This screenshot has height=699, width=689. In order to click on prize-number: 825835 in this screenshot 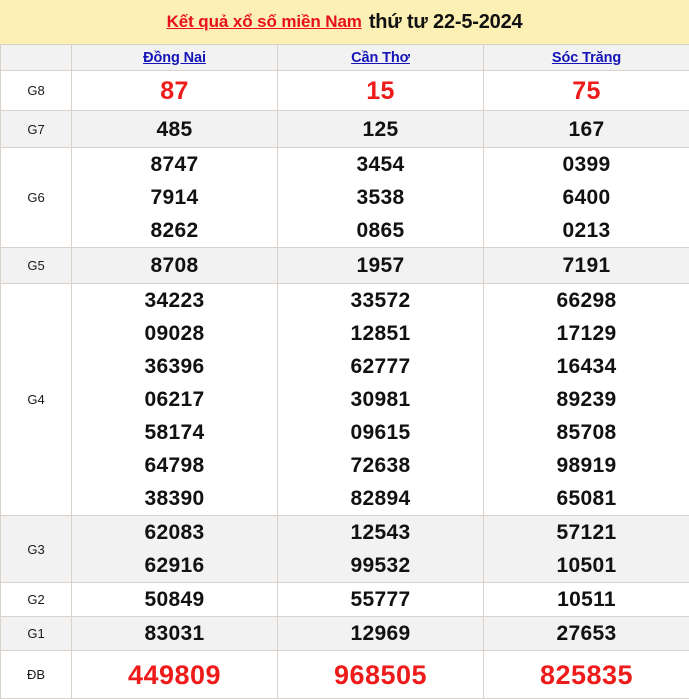, I will do `click(586, 675)`.